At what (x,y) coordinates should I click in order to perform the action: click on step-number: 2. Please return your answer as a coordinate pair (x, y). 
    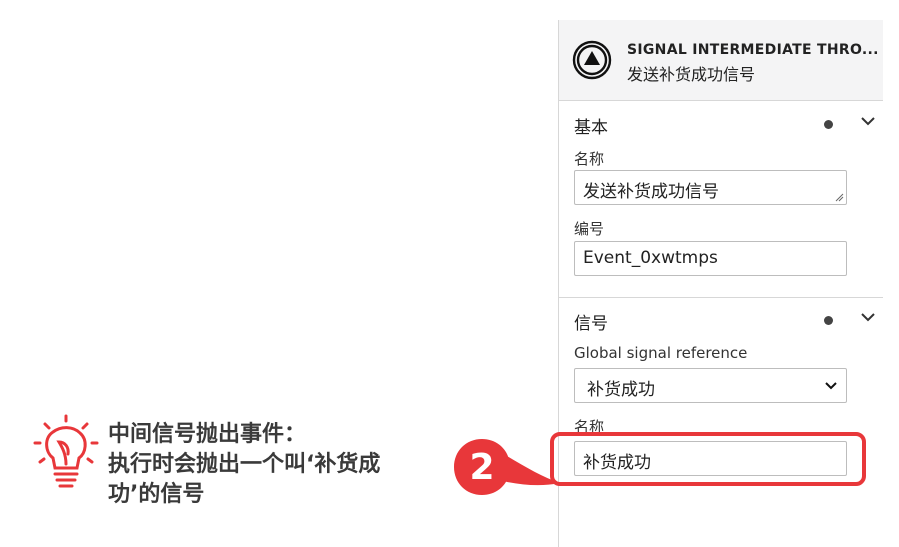
    Looking at the image, I should click on (481, 467).